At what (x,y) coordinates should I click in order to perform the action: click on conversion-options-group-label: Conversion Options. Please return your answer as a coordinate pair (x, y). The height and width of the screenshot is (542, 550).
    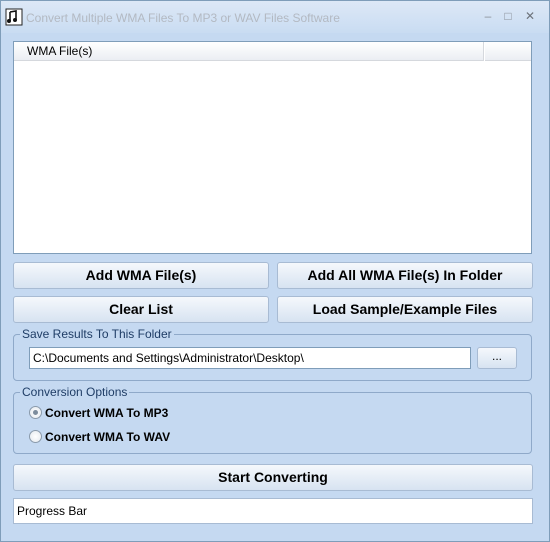
    Looking at the image, I should click on (75, 392).